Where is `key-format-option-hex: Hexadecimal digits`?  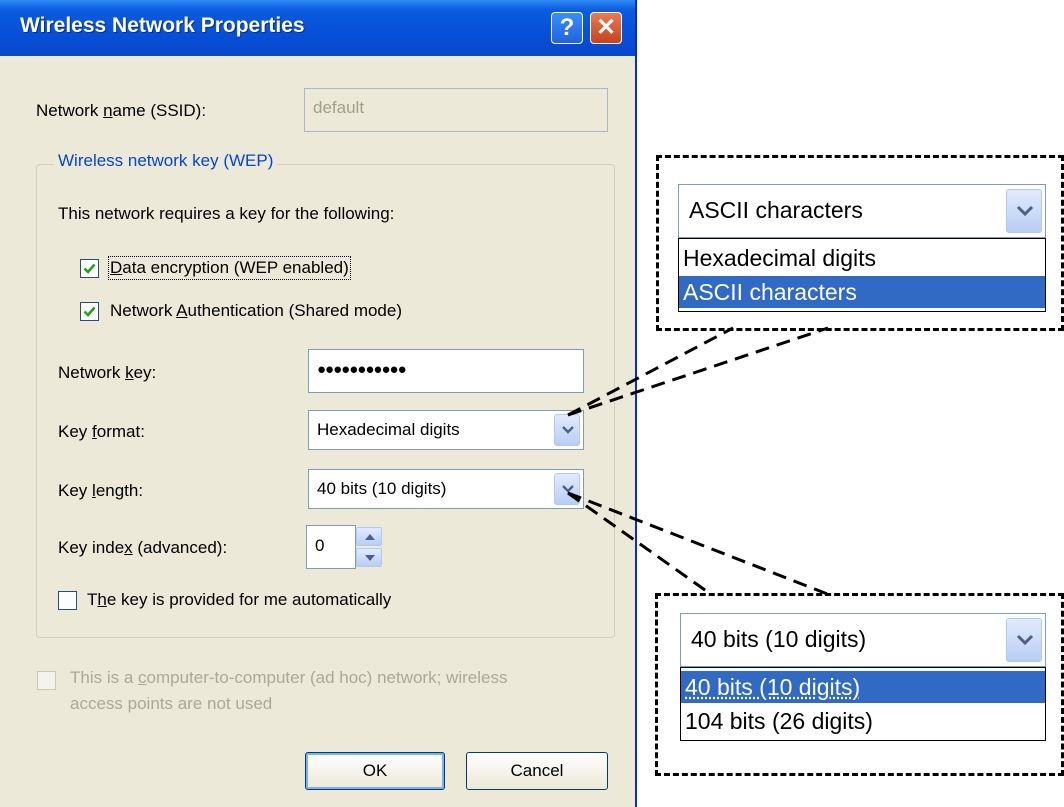 key-format-option-hex: Hexadecimal digits is located at coordinates (862, 258).